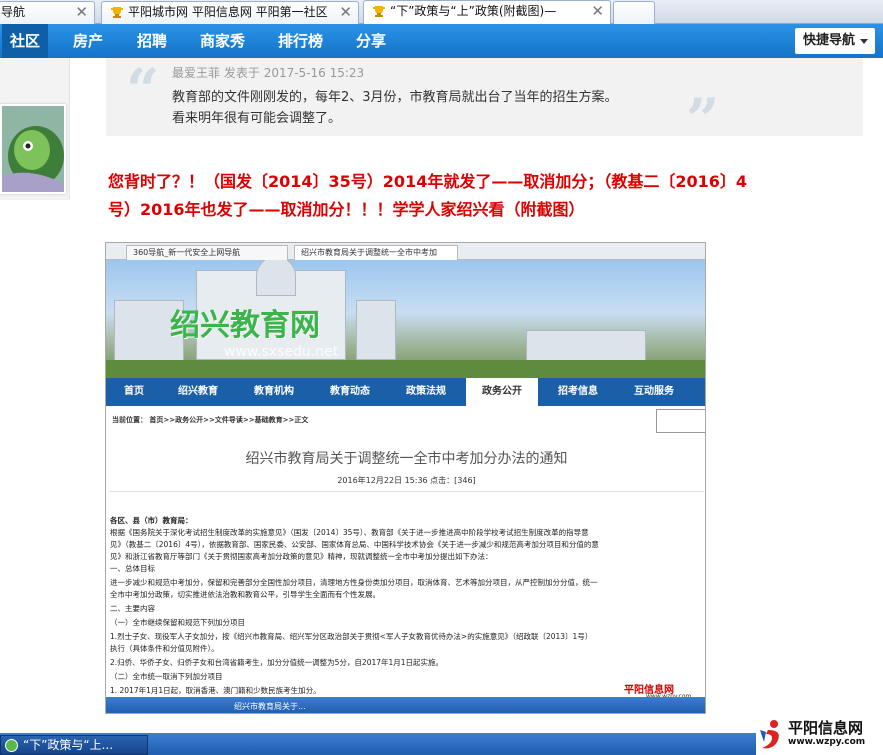  Describe the element at coordinates (405, 319) in the screenshot. I see `screenshot-banner: 绍兴教育网 www.sxsedu.net` at that location.